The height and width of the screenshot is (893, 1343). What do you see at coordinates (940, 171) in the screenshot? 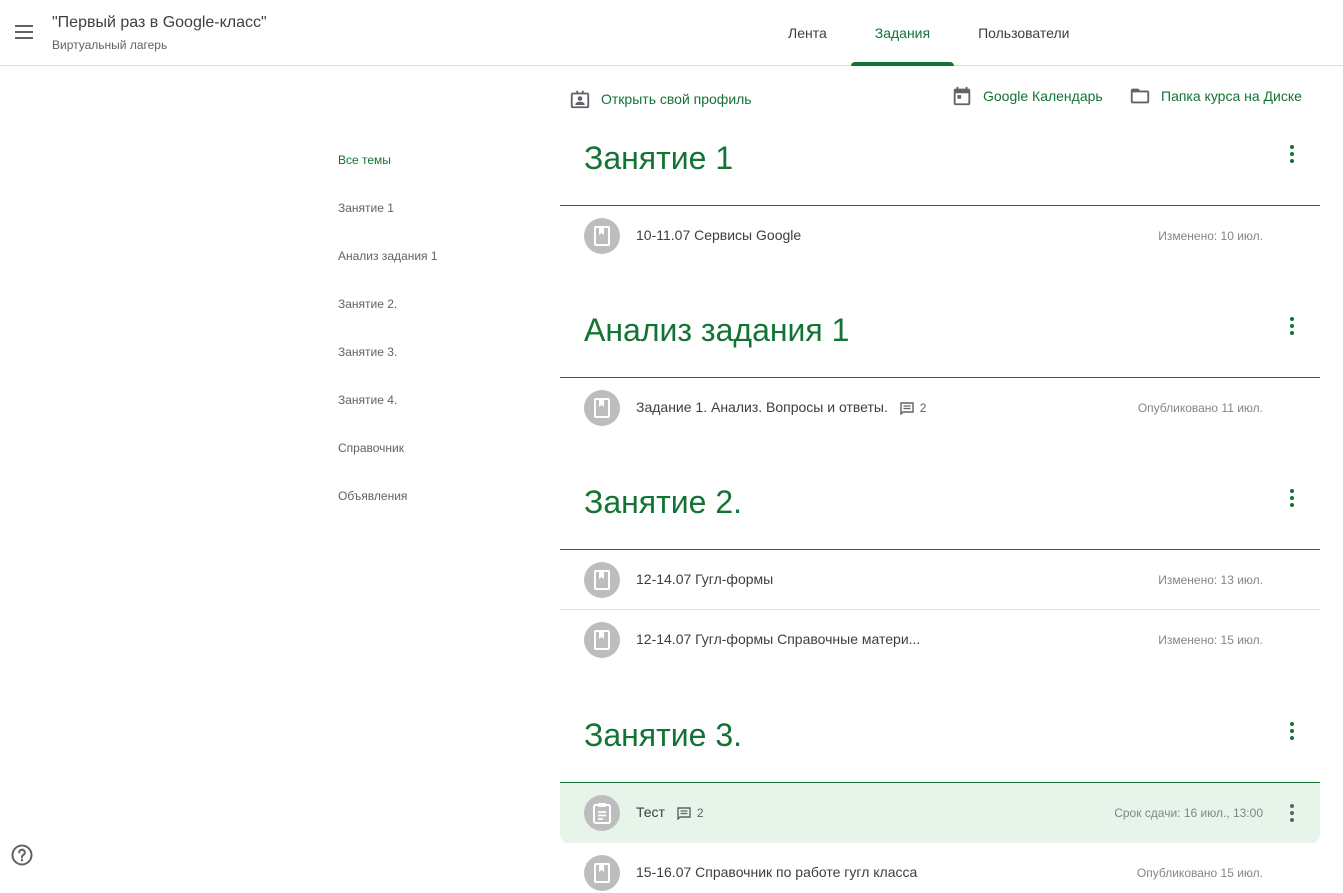
I see `section-header: Занятие 1` at bounding box center [940, 171].